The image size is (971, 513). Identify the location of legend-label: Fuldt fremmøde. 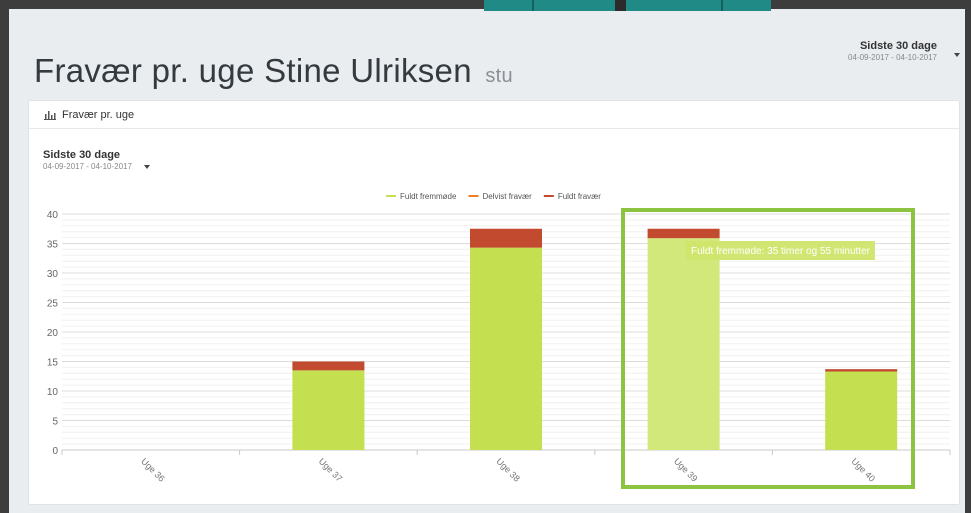
(428, 196).